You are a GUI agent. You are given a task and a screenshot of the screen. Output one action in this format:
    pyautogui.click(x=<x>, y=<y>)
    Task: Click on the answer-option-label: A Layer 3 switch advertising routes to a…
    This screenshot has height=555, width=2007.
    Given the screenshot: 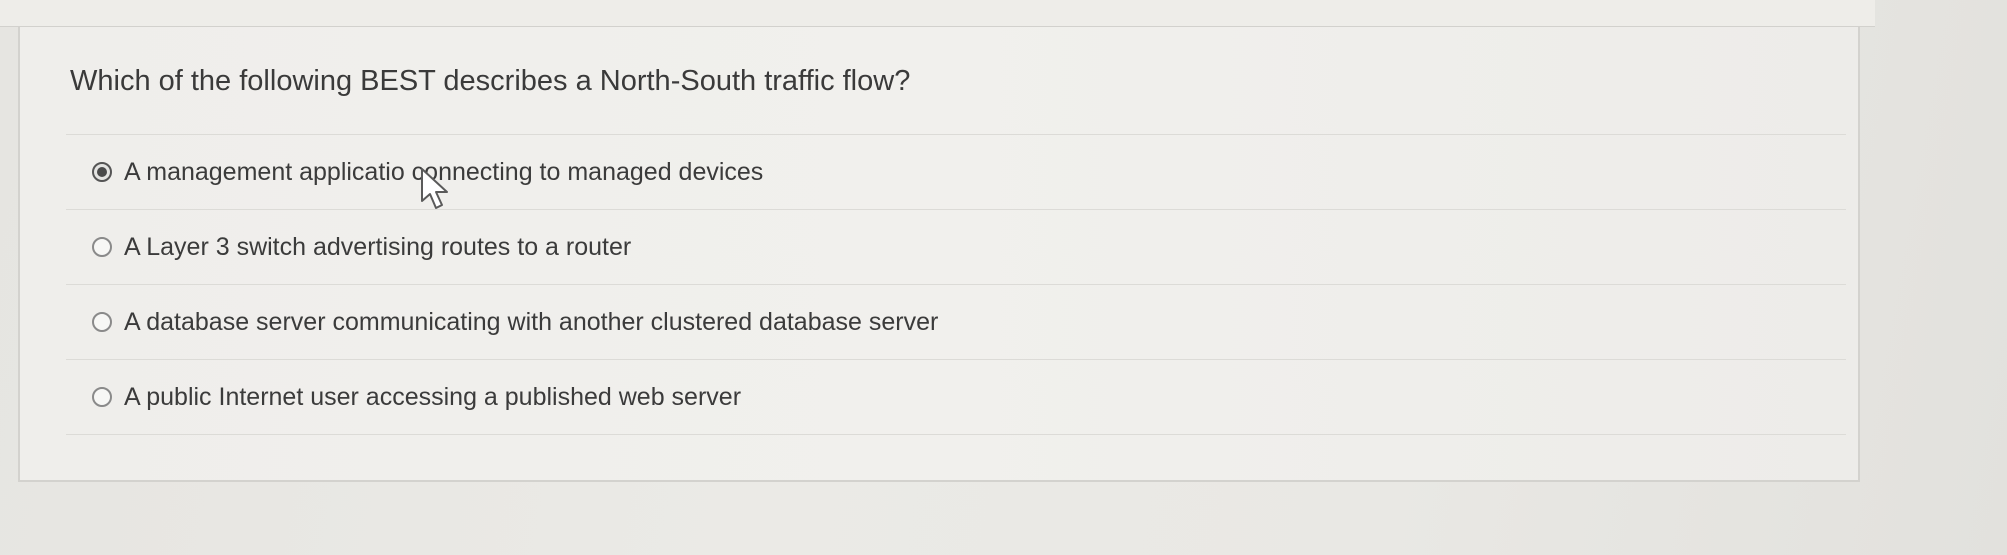 What is the action you would take?
    pyautogui.click(x=378, y=246)
    